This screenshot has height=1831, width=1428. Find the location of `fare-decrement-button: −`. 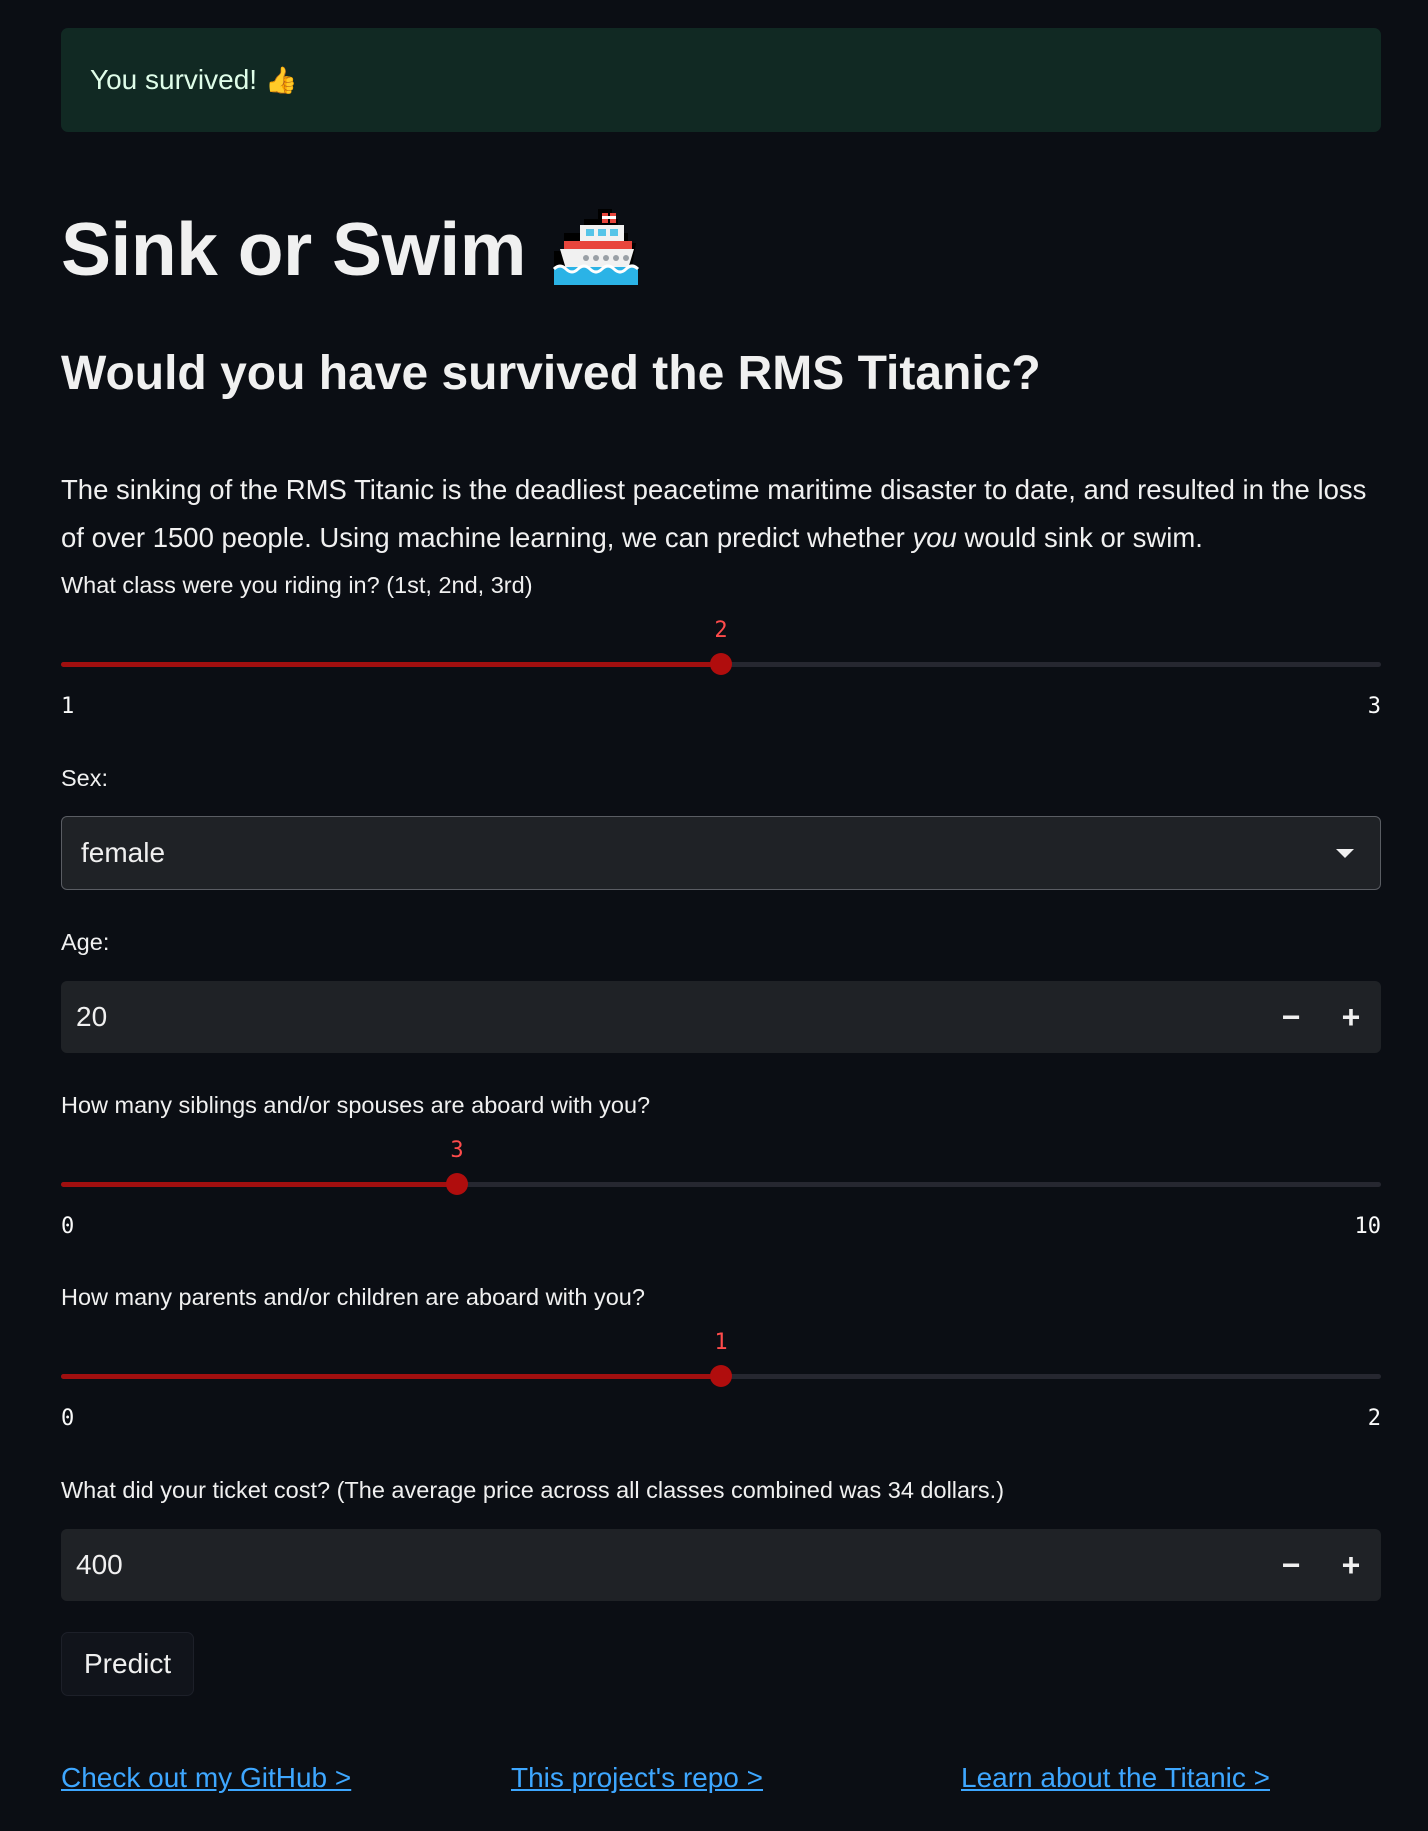

fare-decrement-button: − is located at coordinates (1291, 1565).